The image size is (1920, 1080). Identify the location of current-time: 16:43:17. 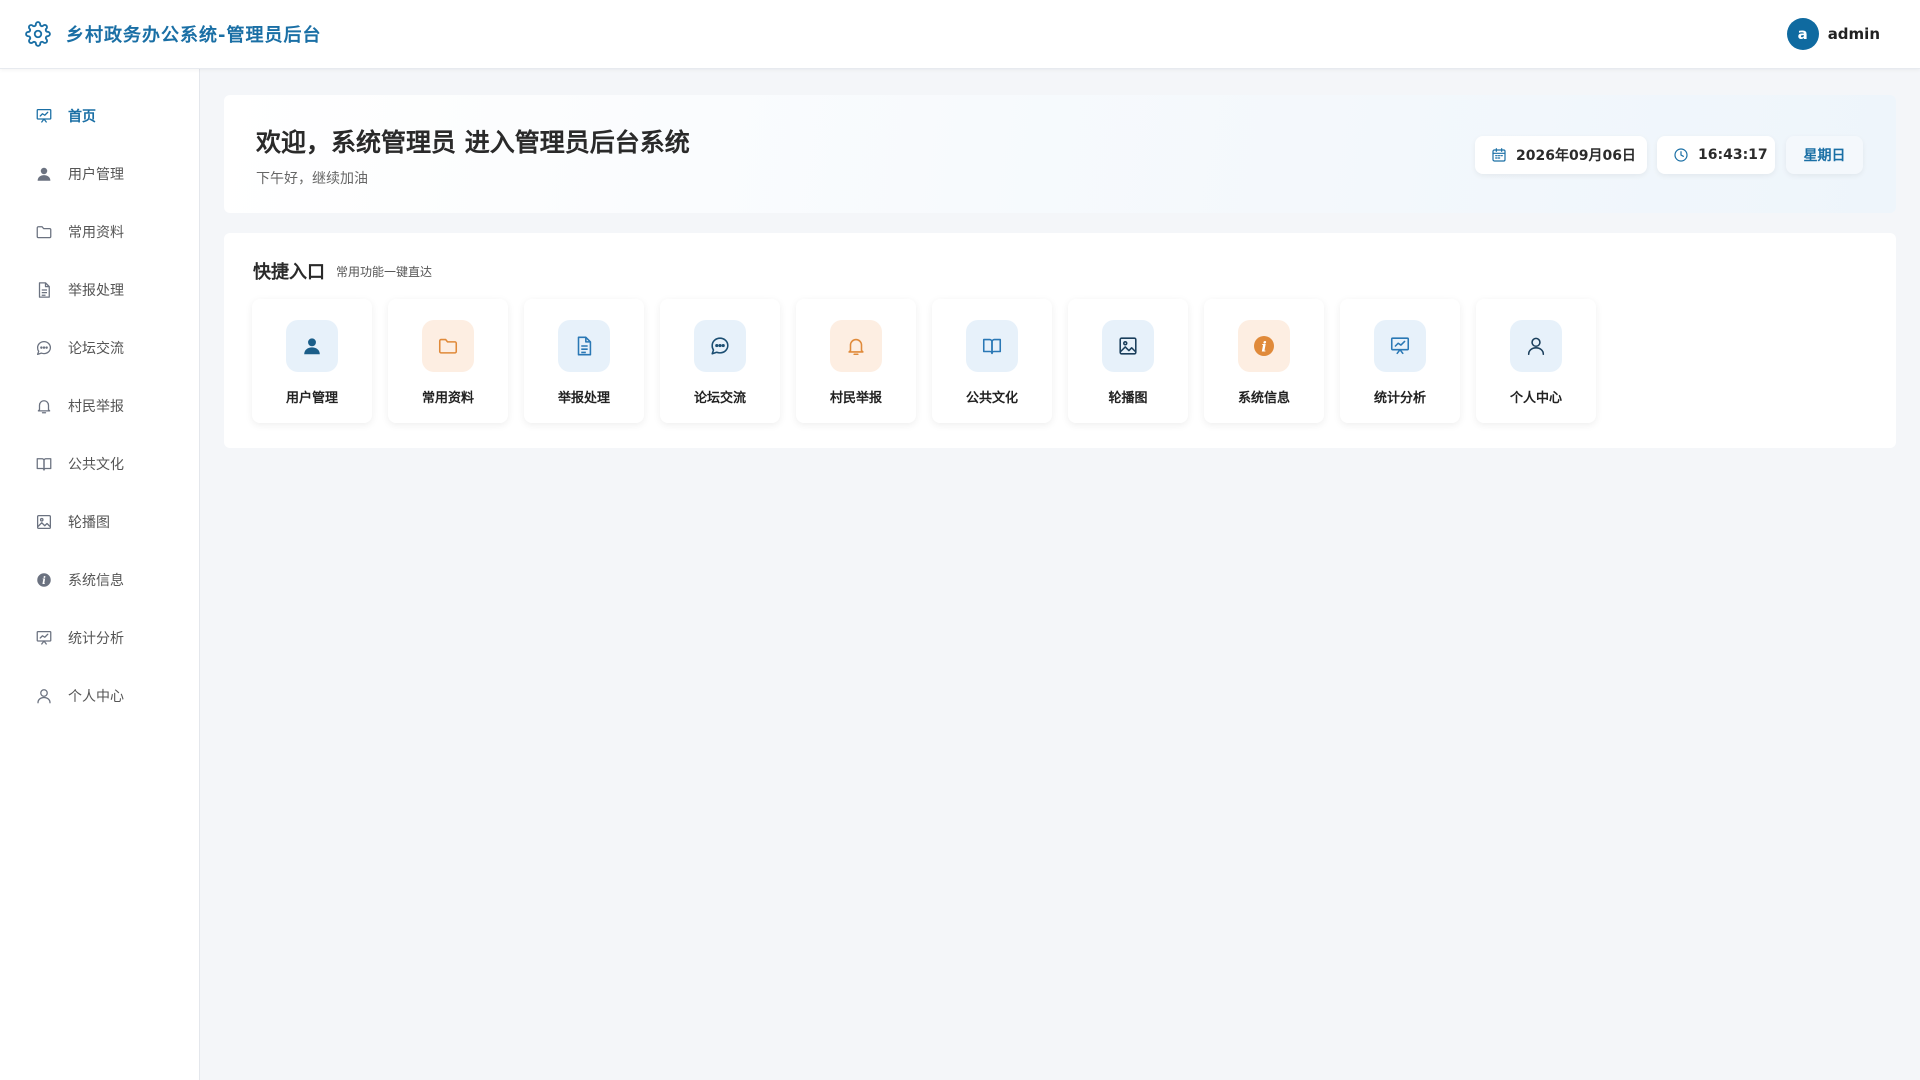
(1733, 155).